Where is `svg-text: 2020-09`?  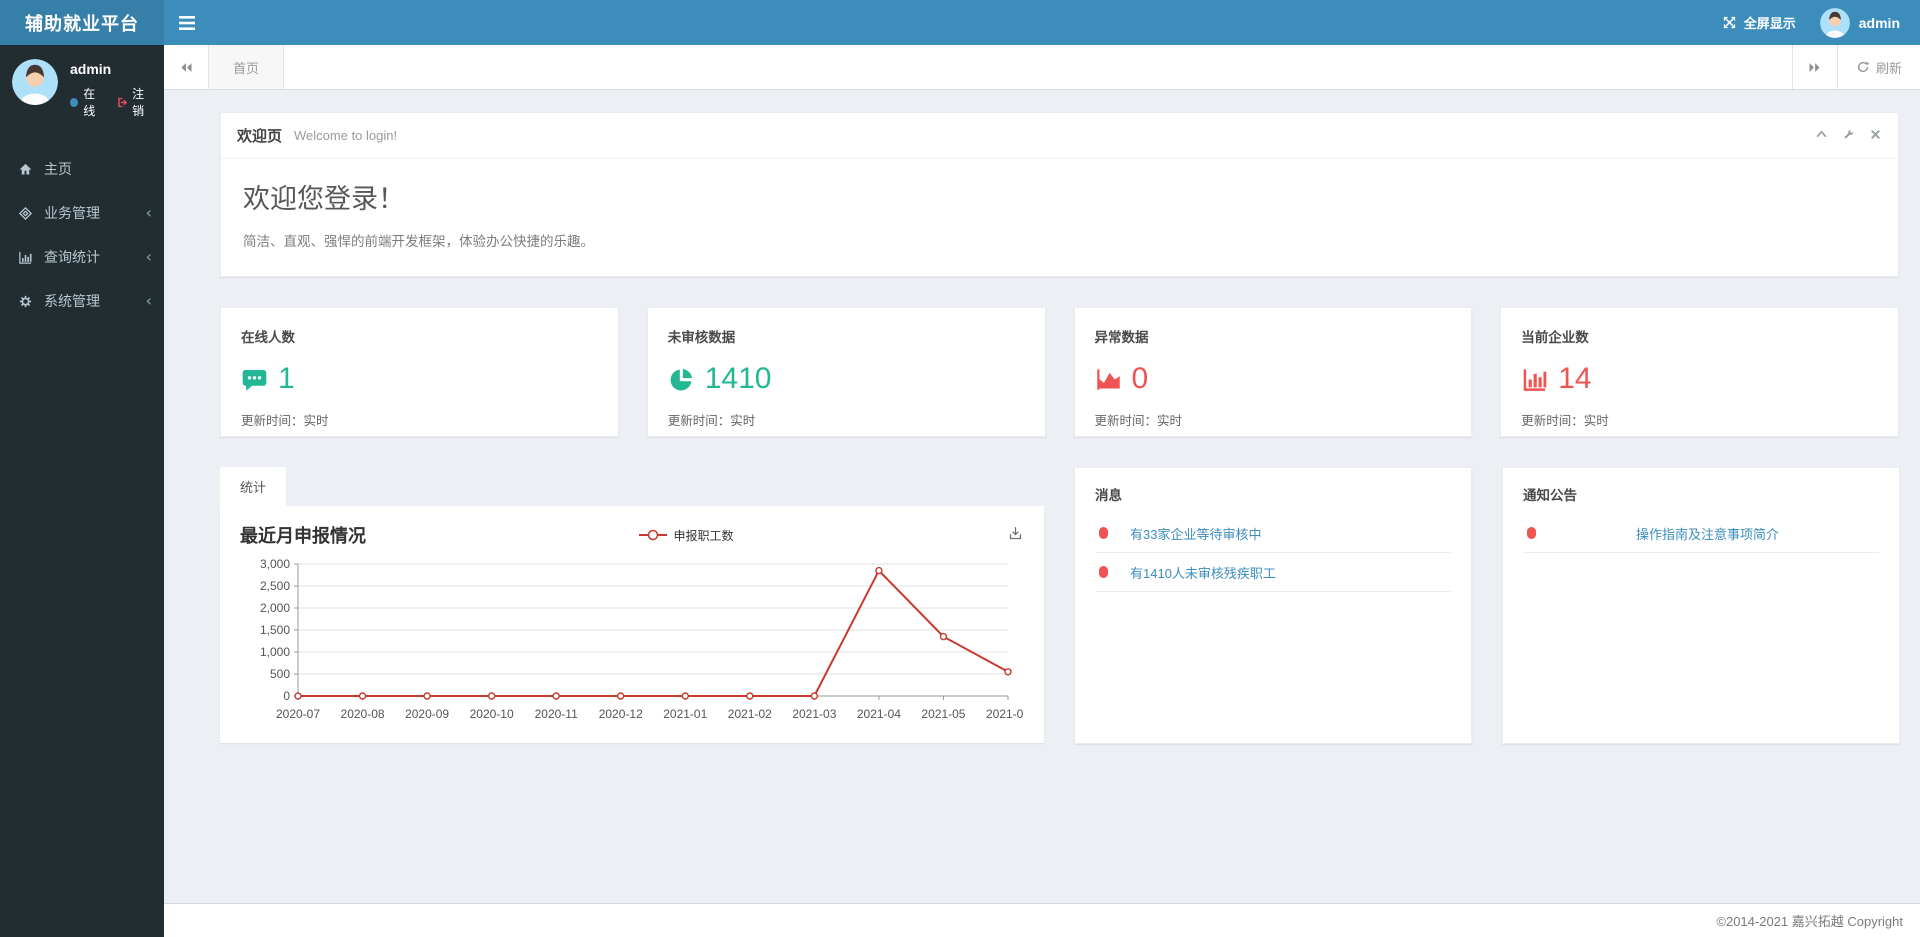 svg-text: 2020-09 is located at coordinates (427, 714).